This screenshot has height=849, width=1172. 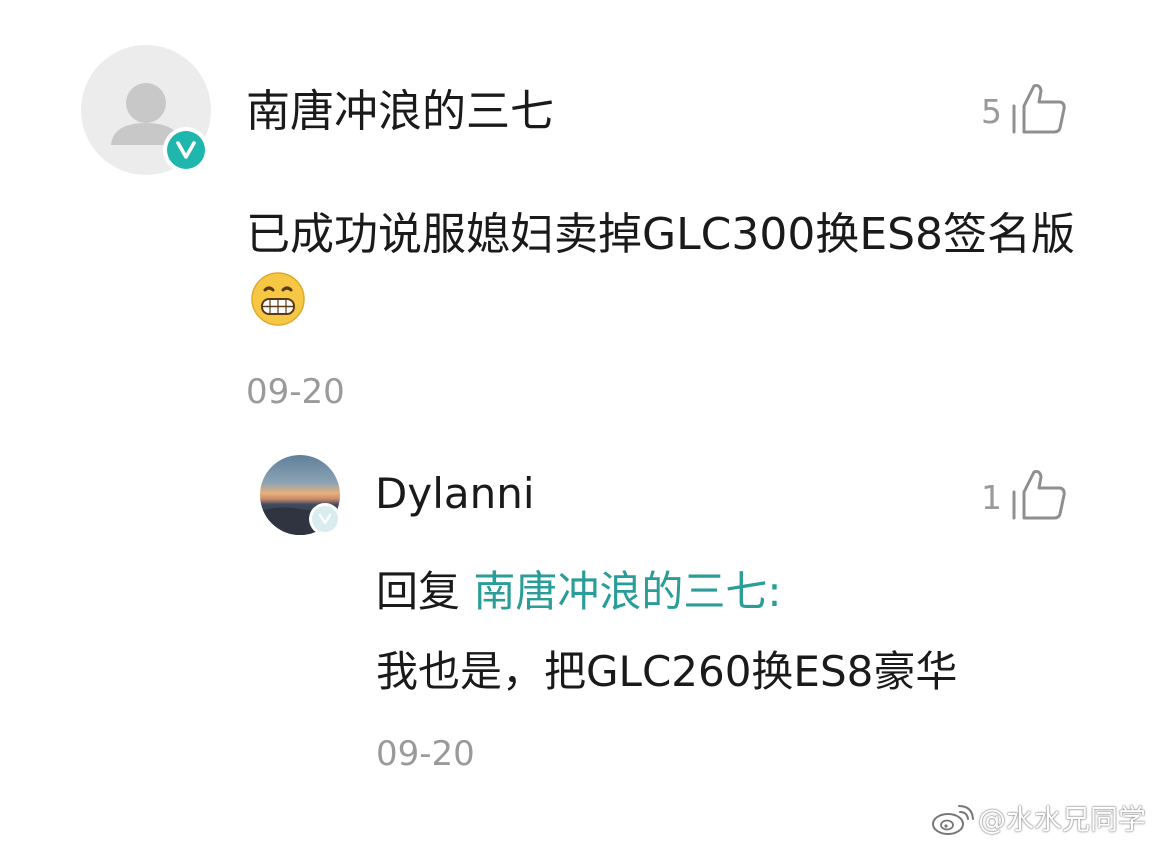 I want to click on like-button-main, so click(x=1039, y=111).